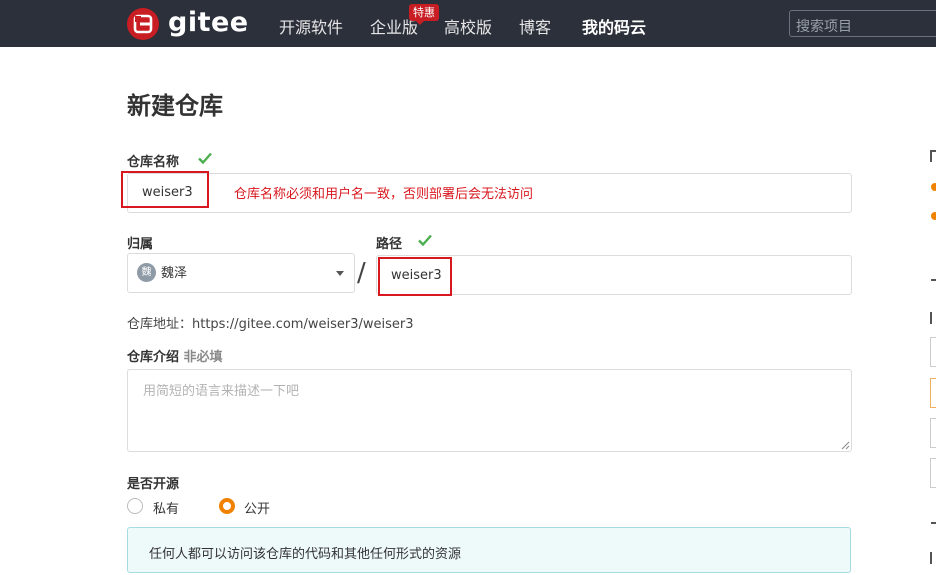 The height and width of the screenshot is (575, 936). Describe the element at coordinates (424, 14) in the screenshot. I see `promo-badge: 特惠` at that location.